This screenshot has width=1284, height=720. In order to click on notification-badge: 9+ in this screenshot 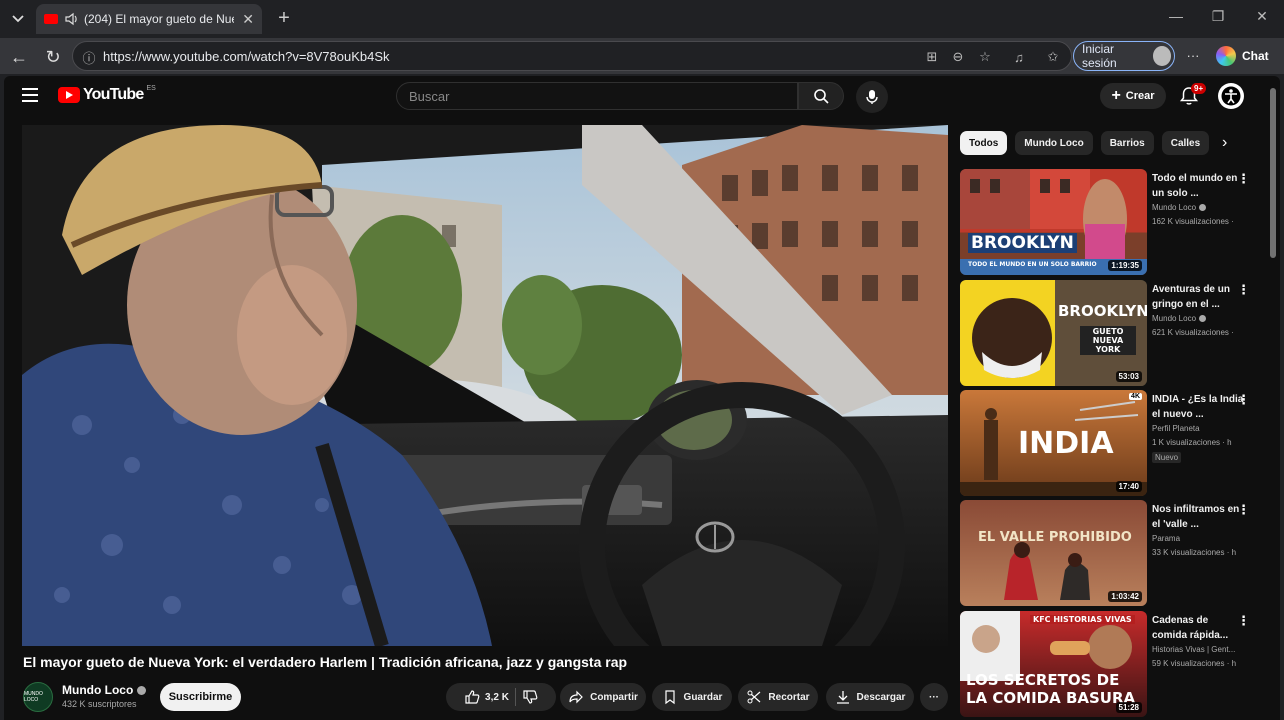, I will do `click(1199, 88)`.